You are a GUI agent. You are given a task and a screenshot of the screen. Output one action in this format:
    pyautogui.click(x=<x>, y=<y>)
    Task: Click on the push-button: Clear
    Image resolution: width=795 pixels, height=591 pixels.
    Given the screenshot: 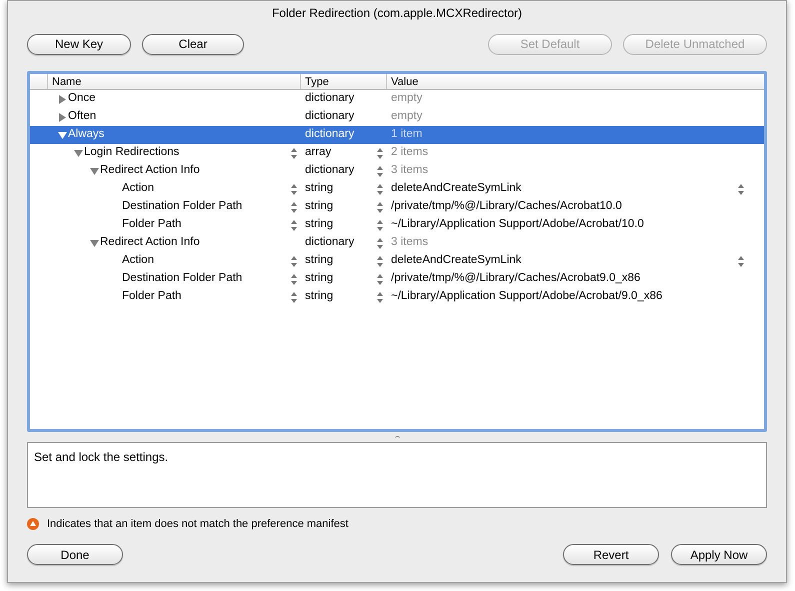 What is the action you would take?
    pyautogui.click(x=193, y=44)
    